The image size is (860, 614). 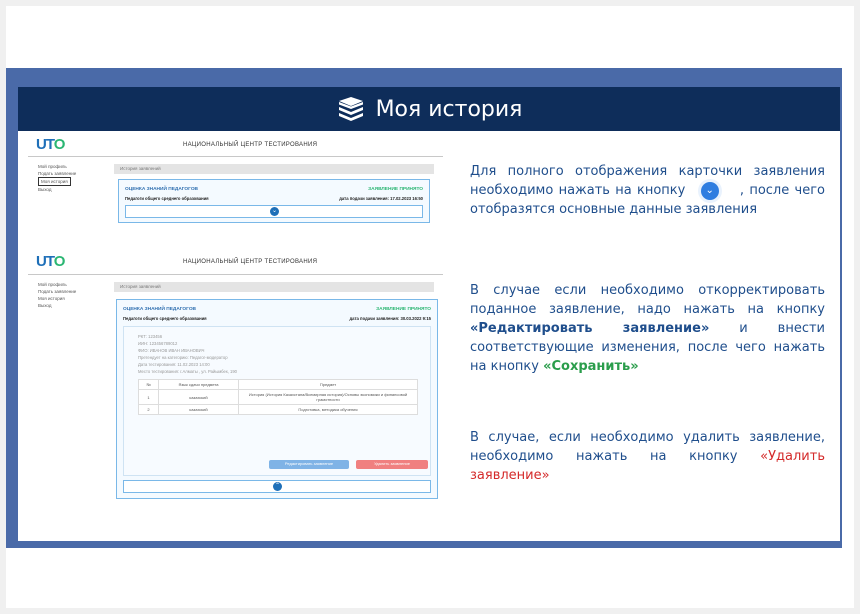 What do you see at coordinates (150, 336) in the screenshot?
I see `info-rkt: РКТ: 123456` at bounding box center [150, 336].